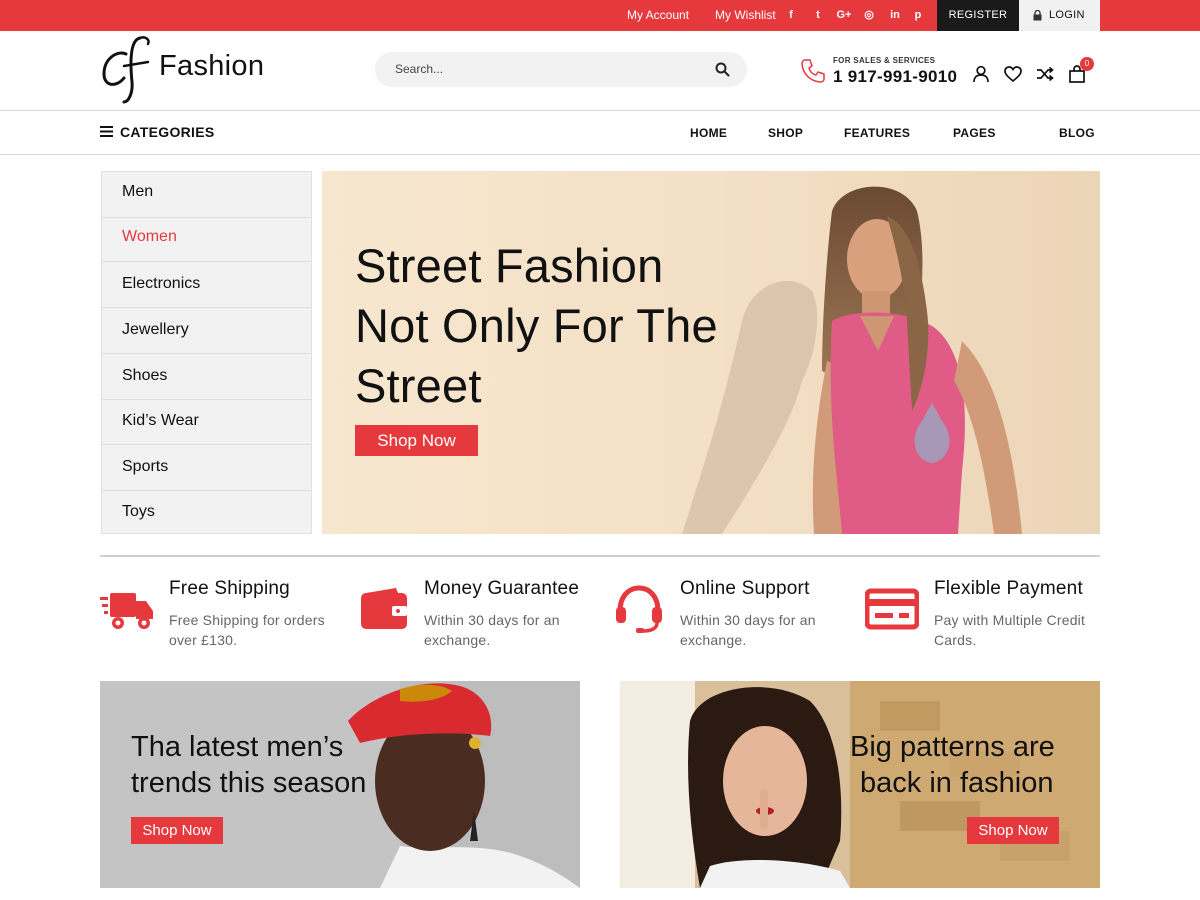 This screenshot has height=900, width=1200. I want to click on sidebar-item-toys: Toys, so click(206, 513).